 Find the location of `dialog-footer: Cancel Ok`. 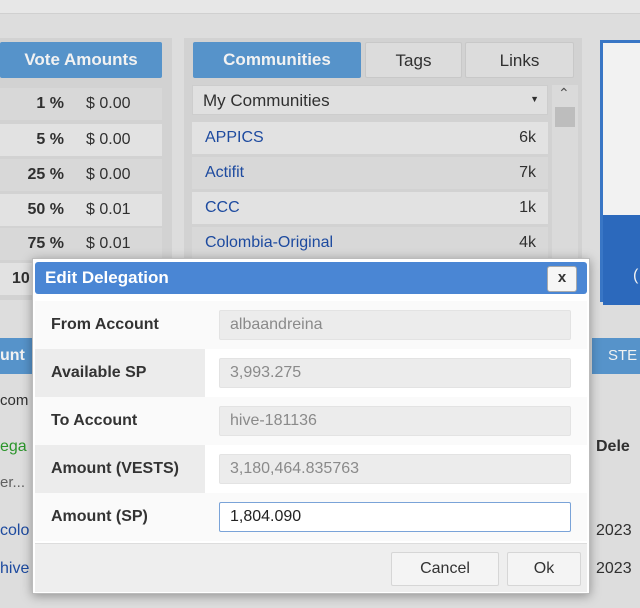

dialog-footer: Cancel Ok is located at coordinates (311, 567).